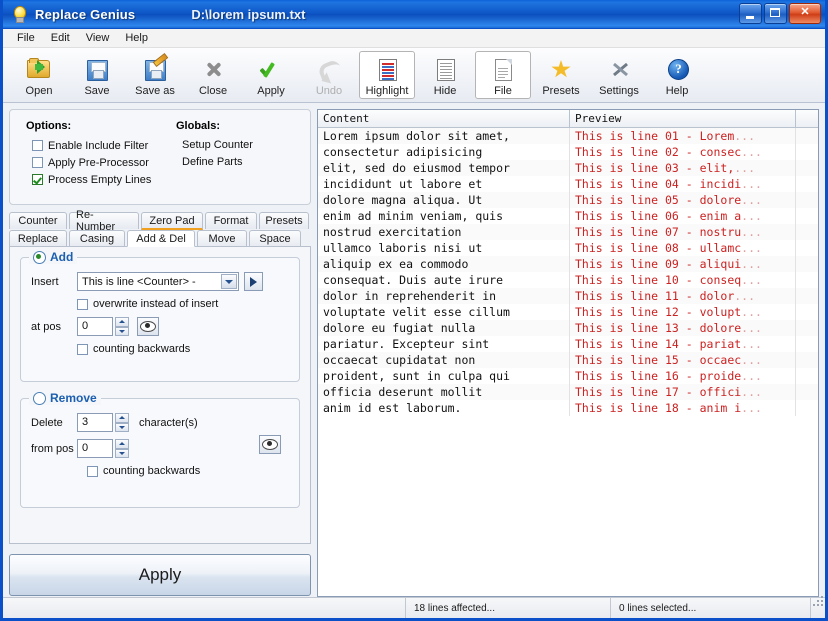  What do you see at coordinates (503, 75) in the screenshot?
I see `toolbar-file-button: File` at bounding box center [503, 75].